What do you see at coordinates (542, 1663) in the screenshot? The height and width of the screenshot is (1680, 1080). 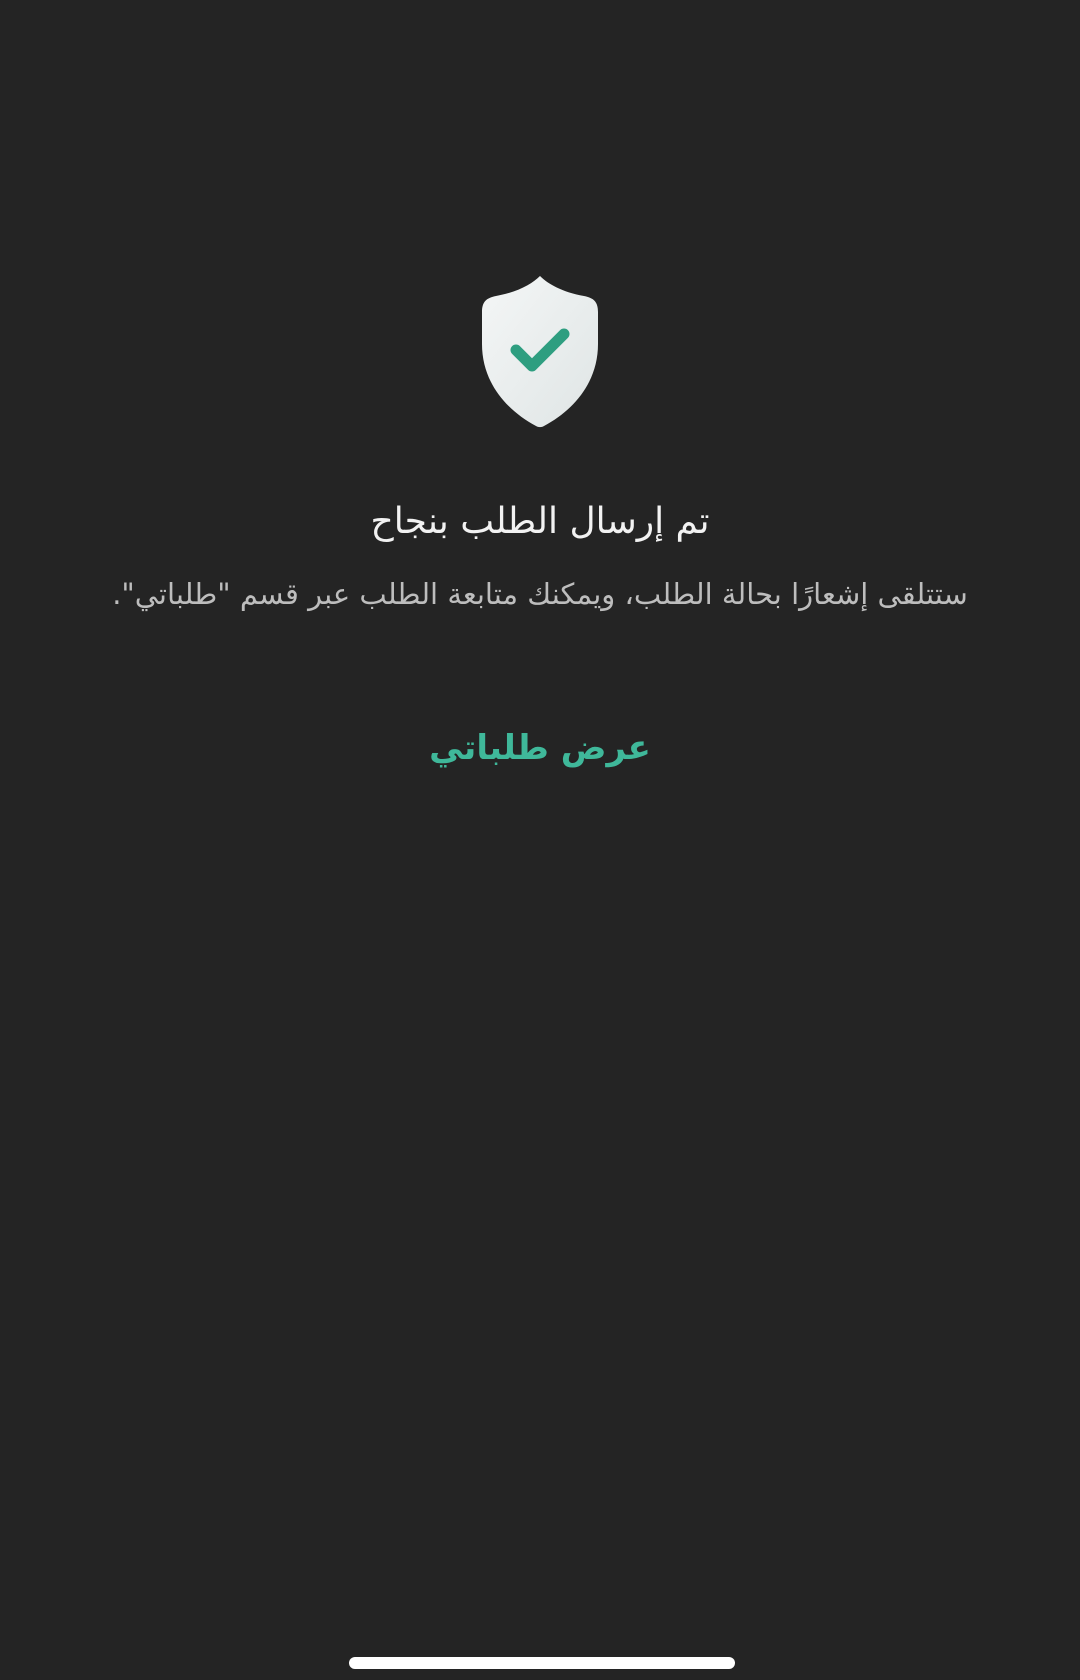 I see `home-indicator` at bounding box center [542, 1663].